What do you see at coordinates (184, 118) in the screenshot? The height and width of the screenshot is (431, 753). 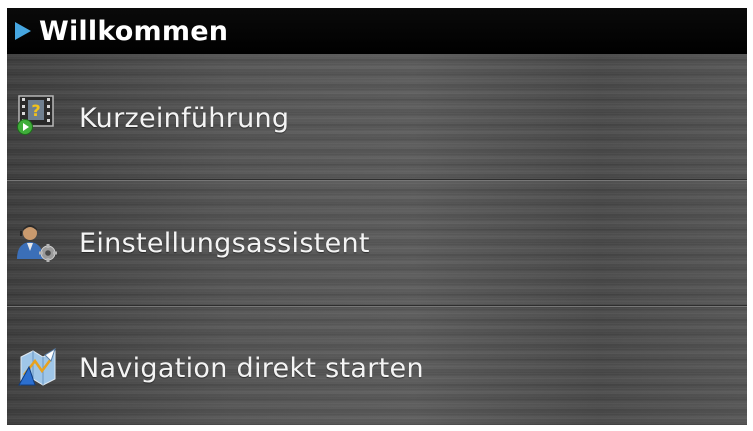 I see `menu-item-label: Kurzeinführung` at bounding box center [184, 118].